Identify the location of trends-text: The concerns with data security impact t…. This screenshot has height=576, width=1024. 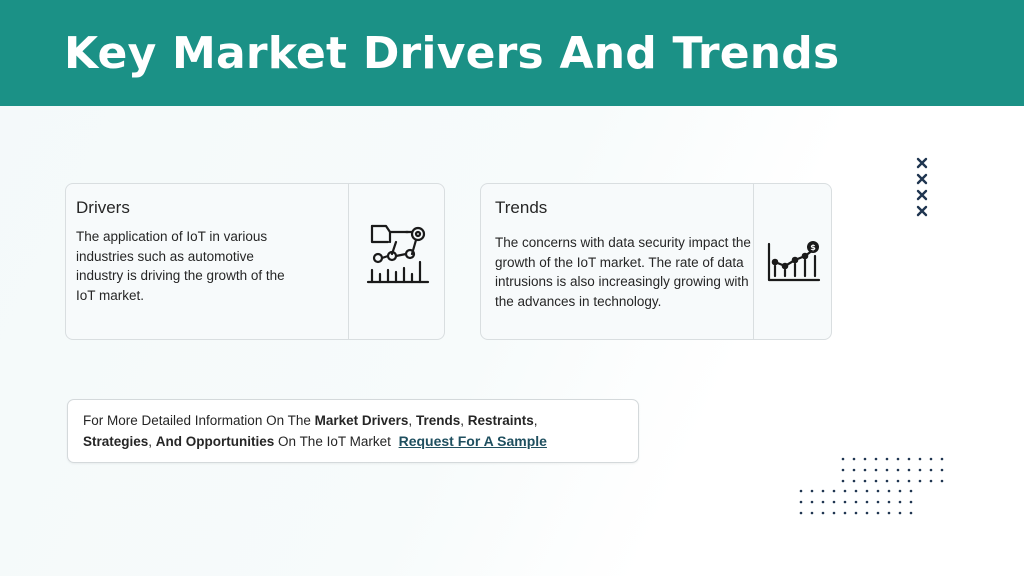
(623, 272).